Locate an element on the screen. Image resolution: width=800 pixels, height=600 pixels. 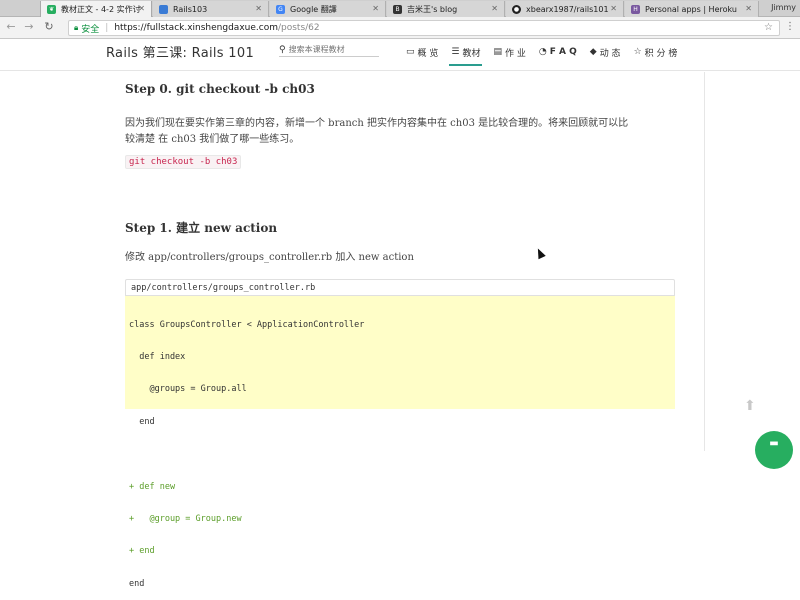
lock-icon: 🔒︎ is located at coordinates (76, 27).